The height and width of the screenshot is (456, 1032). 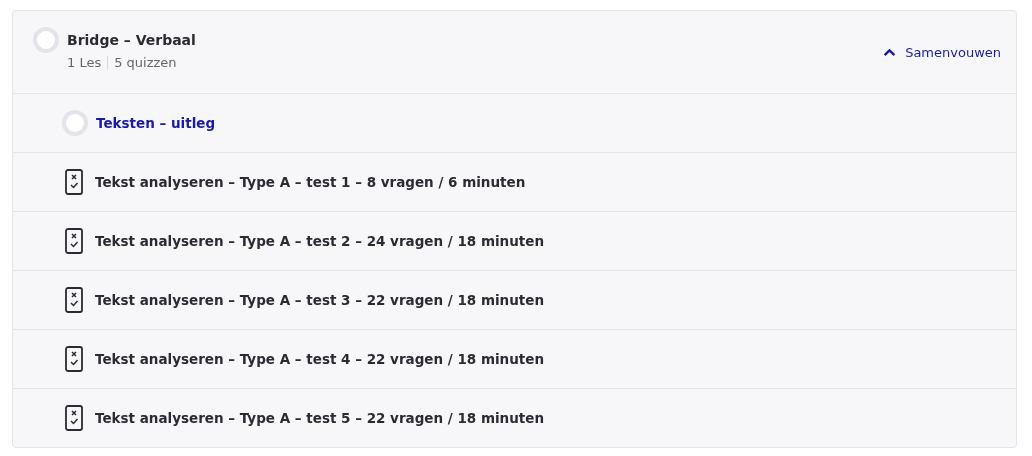 What do you see at coordinates (320, 241) in the screenshot?
I see `quiz-link: Tekst analyseren – Type A – test 2 – 24 vragen / 18 minuten` at bounding box center [320, 241].